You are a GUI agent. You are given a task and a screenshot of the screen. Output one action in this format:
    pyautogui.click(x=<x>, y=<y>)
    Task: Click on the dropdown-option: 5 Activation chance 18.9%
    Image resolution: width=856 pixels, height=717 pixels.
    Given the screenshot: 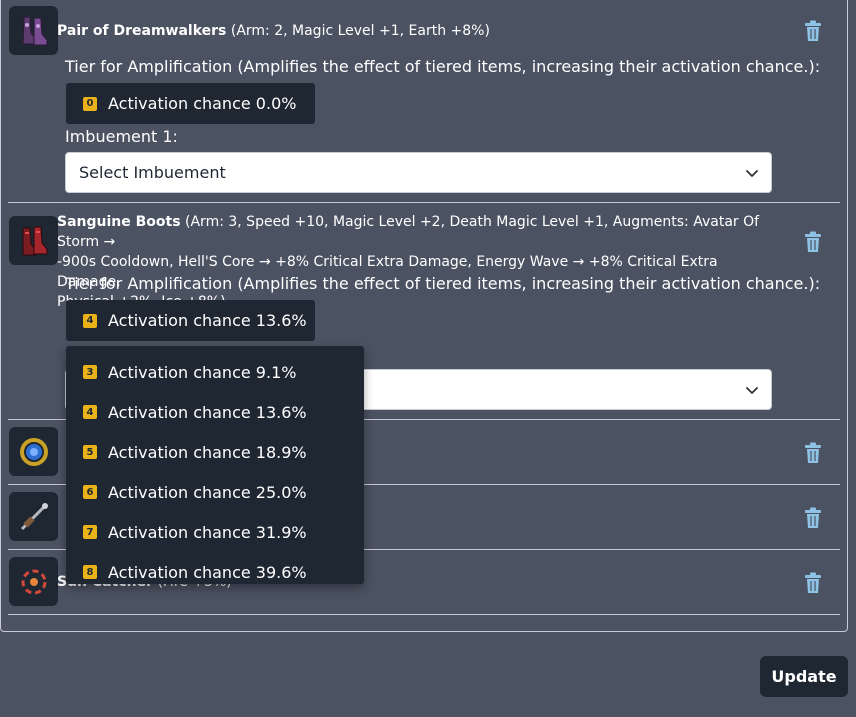 What is the action you would take?
    pyautogui.click(x=215, y=452)
    